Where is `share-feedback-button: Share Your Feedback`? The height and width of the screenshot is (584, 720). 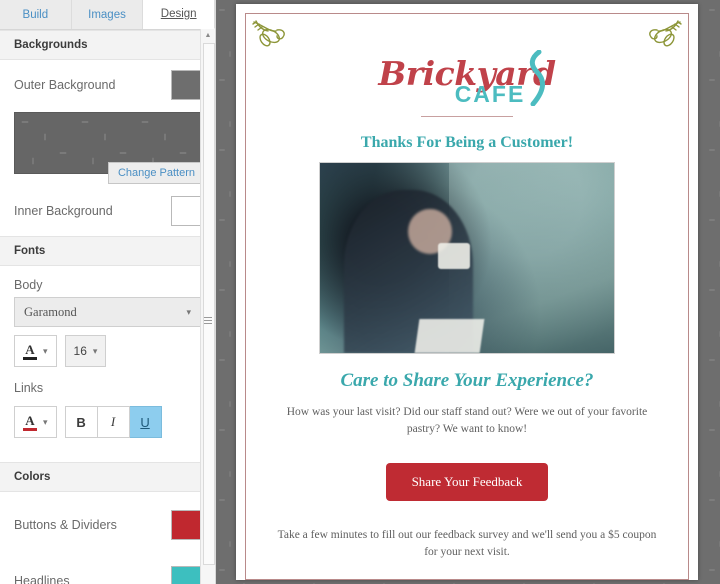
share-feedback-button: Share Your Feedback is located at coordinates (467, 481).